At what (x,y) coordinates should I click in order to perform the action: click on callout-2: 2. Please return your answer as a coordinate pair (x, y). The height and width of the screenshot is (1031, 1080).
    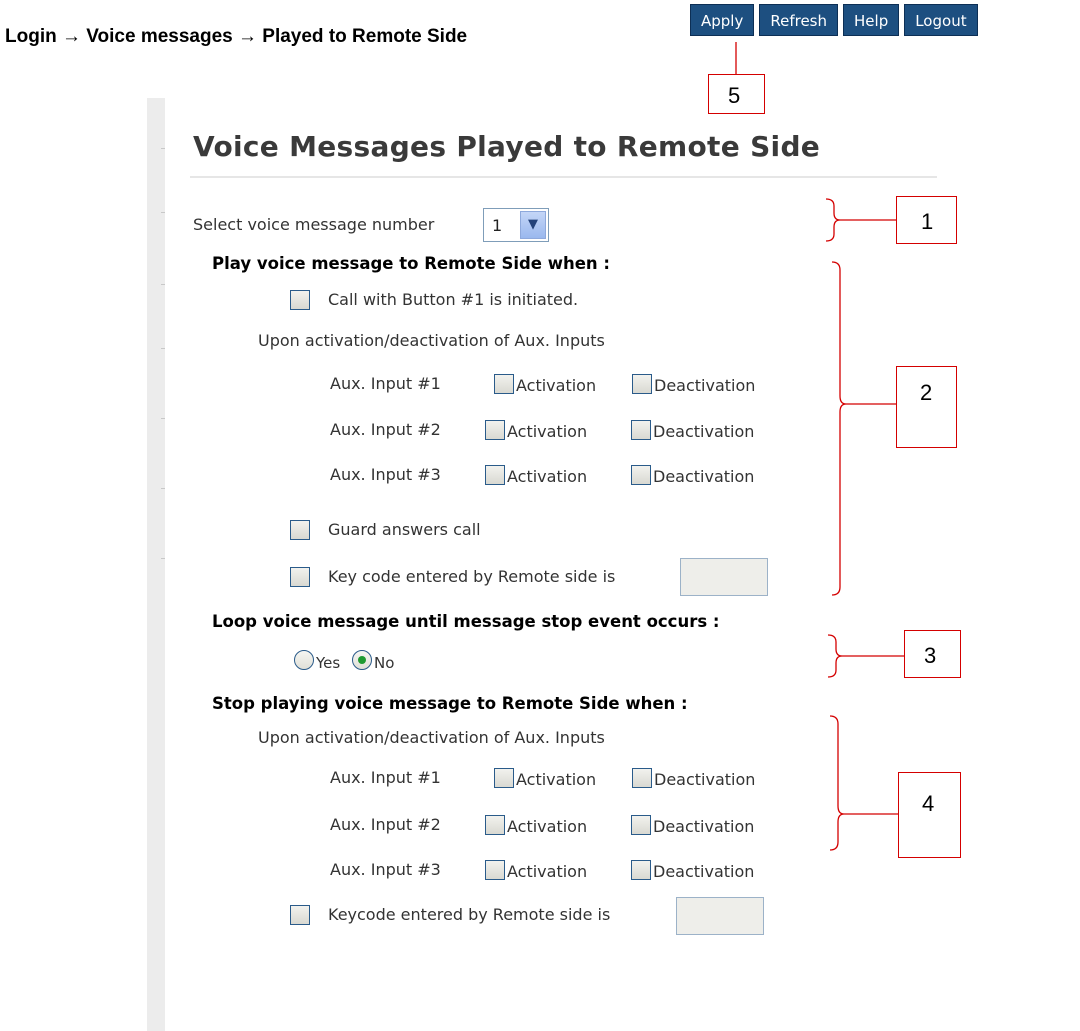
    Looking at the image, I should click on (926, 407).